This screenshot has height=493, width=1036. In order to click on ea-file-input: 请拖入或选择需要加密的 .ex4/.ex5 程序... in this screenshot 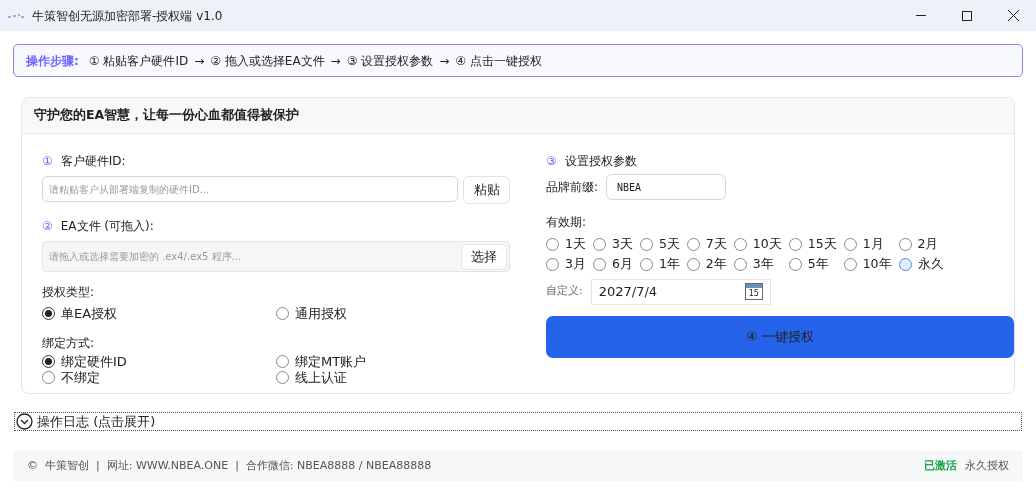, I will do `click(255, 256)`.